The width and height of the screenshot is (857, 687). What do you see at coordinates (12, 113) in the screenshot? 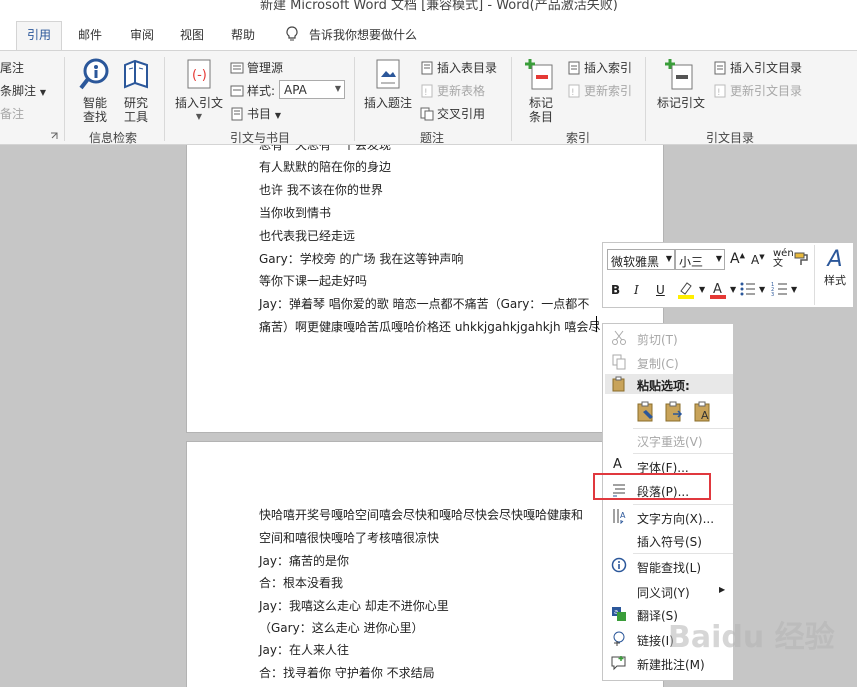
I see `show-notes-button: 备注` at bounding box center [12, 113].